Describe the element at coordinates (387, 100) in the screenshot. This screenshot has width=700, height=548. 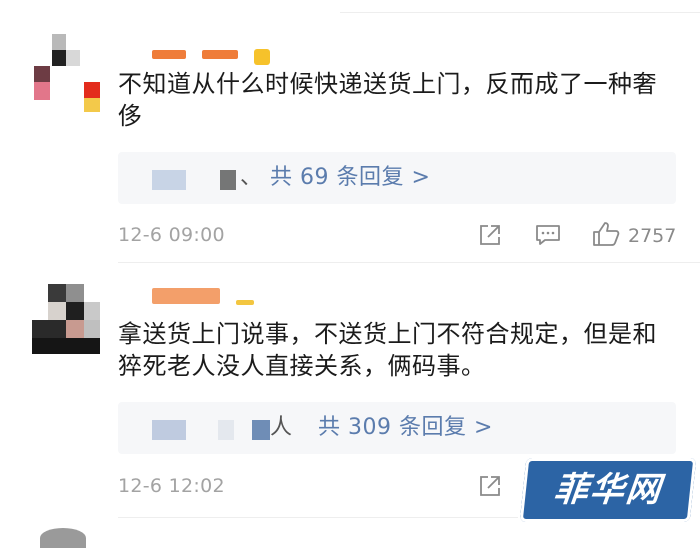
I see `comment-text: 不知道从什么时候快递送货上门，反而成了一种奢侈` at that location.